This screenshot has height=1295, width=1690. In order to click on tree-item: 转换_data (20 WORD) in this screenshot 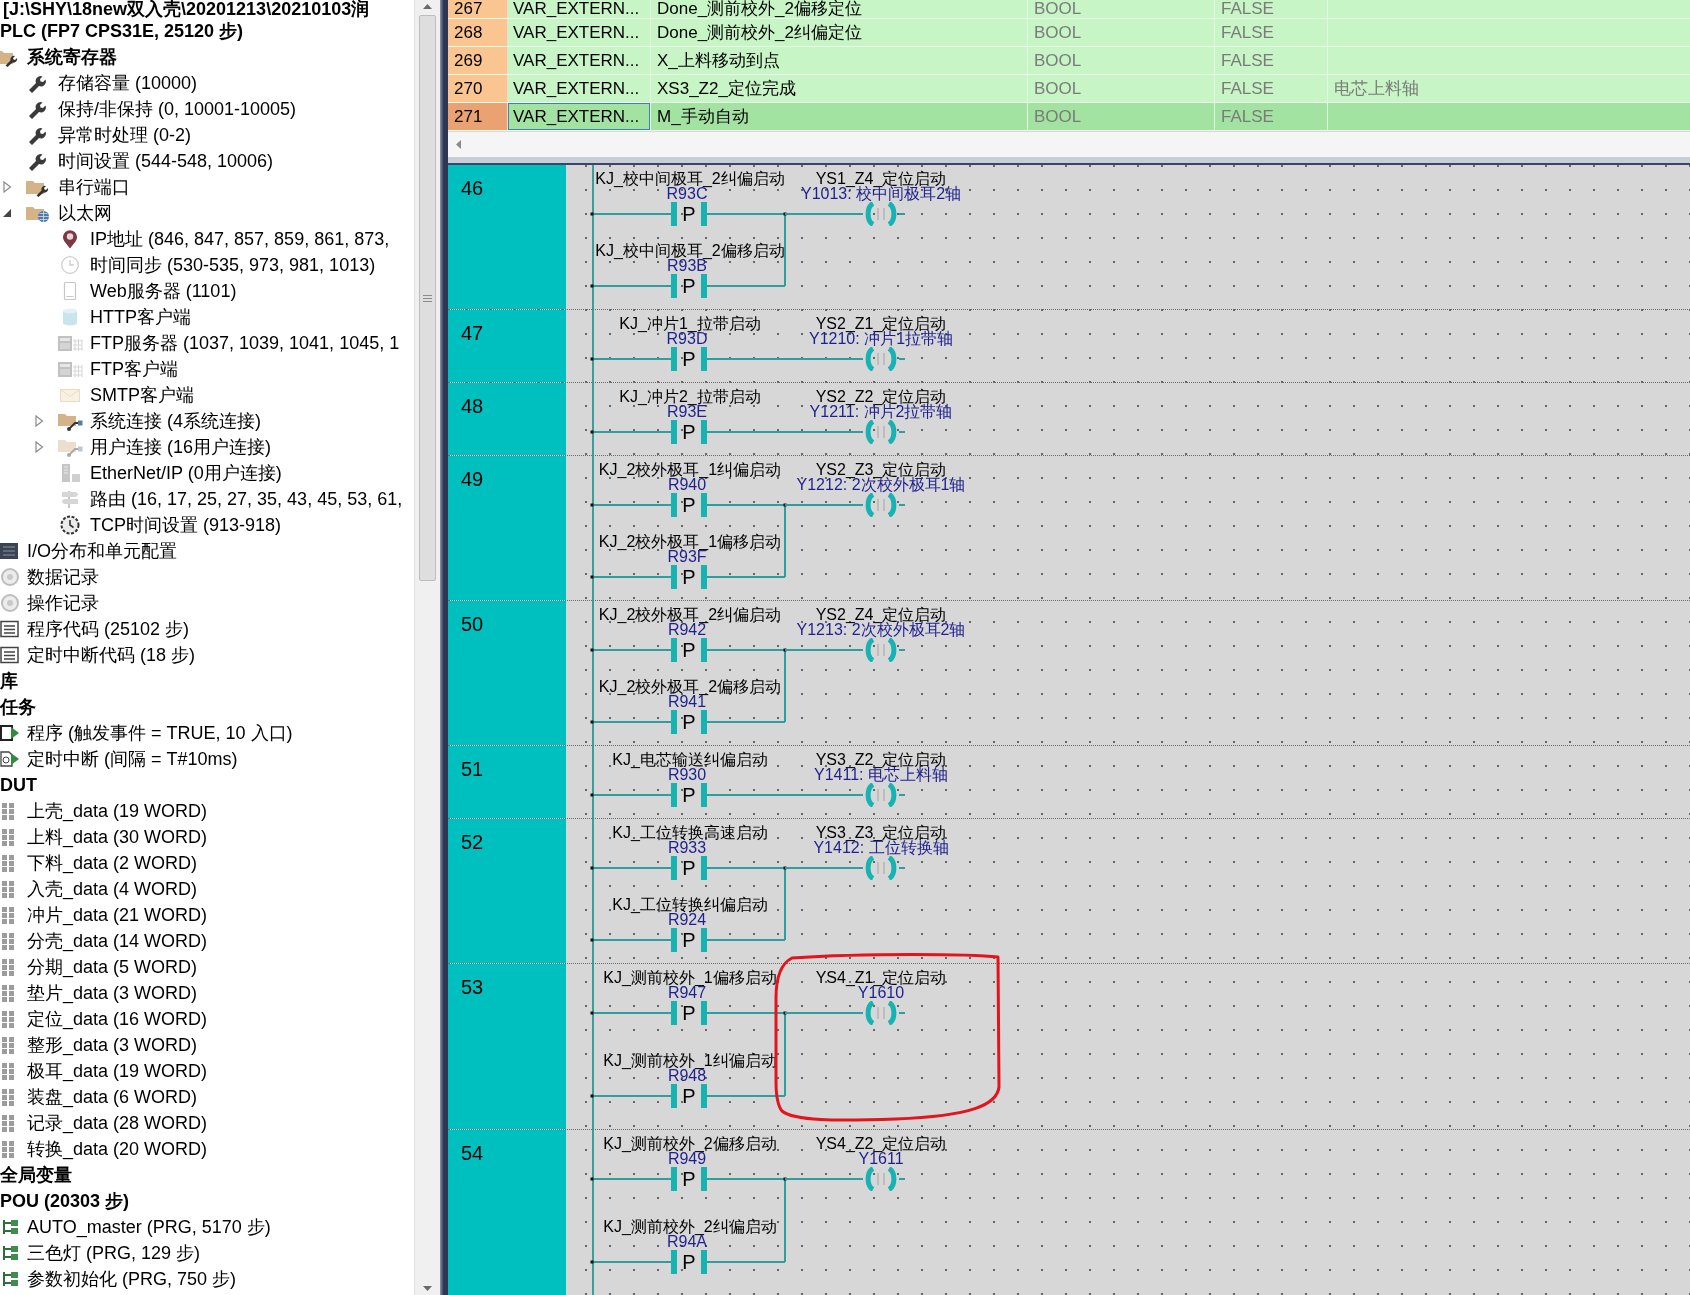, I will do `click(104, 1149)`.